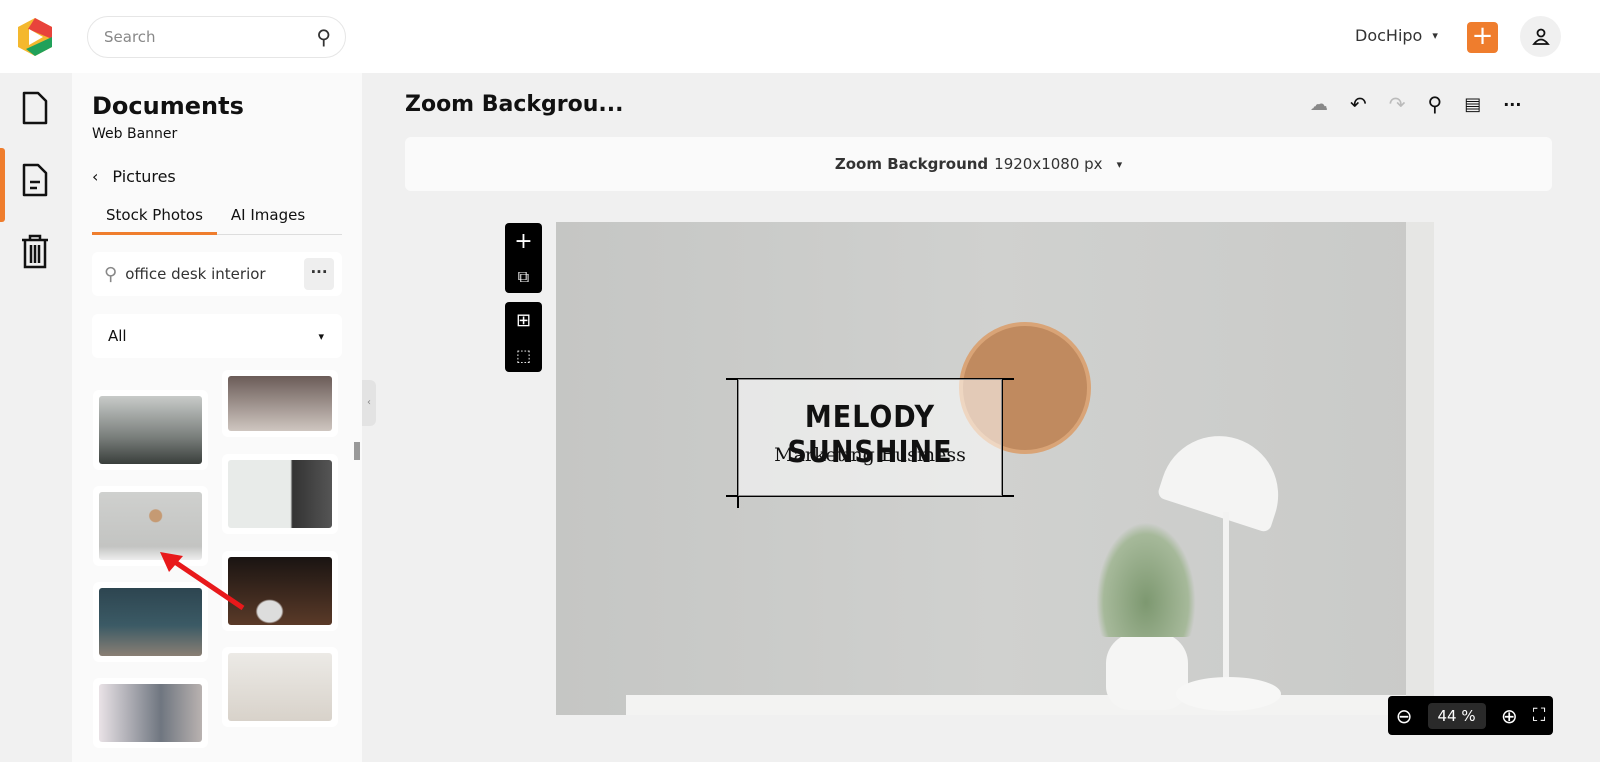 The image size is (1600, 762). What do you see at coordinates (135, 134) in the screenshot?
I see `panel-subtitle: Web Banner` at bounding box center [135, 134].